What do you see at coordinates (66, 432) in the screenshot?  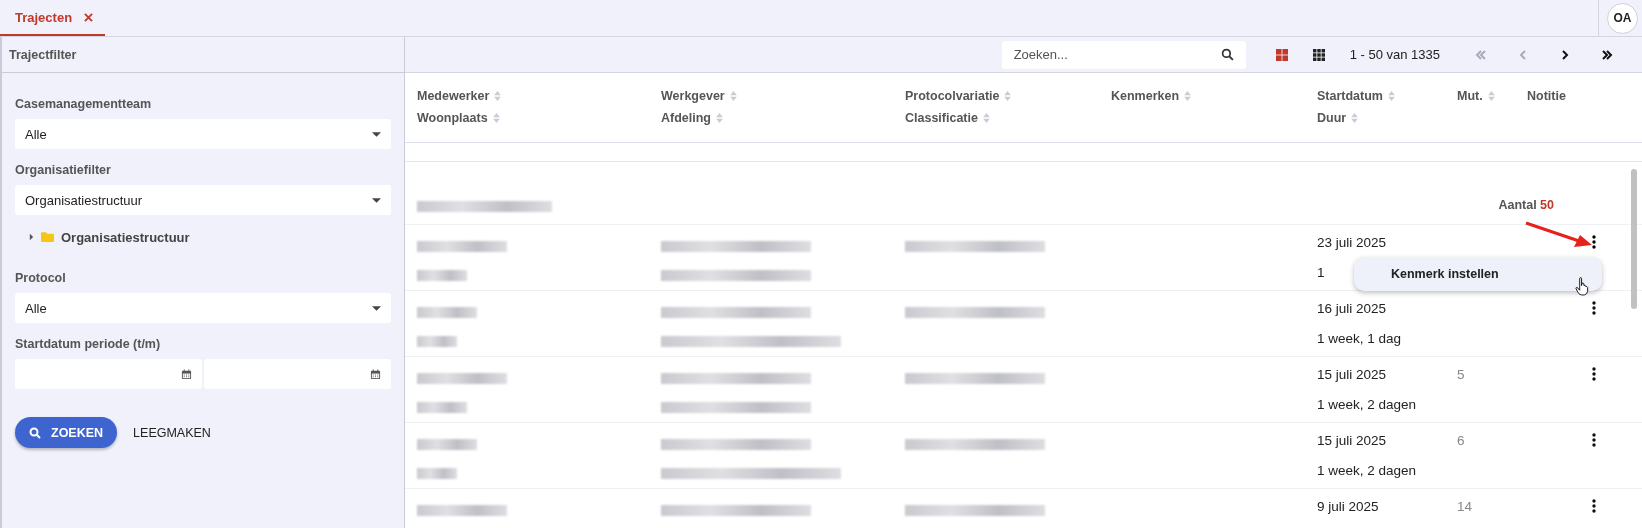 I see `search-button: ZOEKEN` at bounding box center [66, 432].